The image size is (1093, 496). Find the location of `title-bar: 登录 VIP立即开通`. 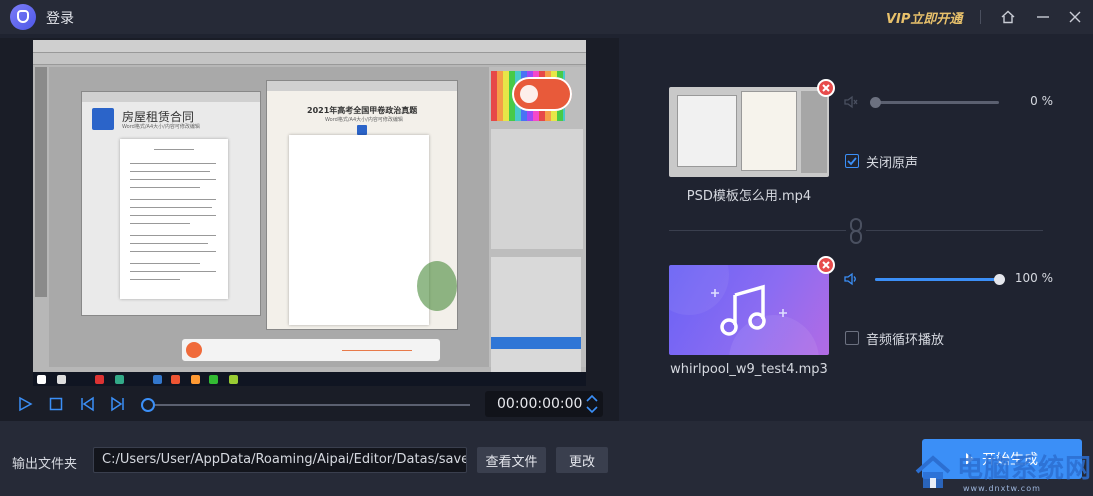

title-bar: 登录 VIP立即开通 is located at coordinates (546, 17).